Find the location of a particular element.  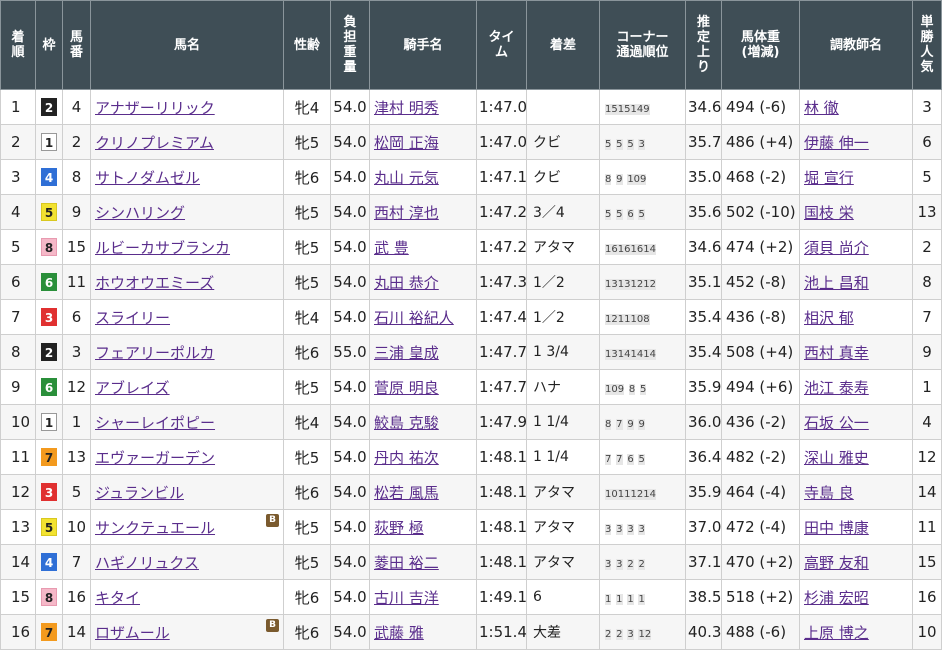

horse-name-link: ジュランビル is located at coordinates (139, 493).